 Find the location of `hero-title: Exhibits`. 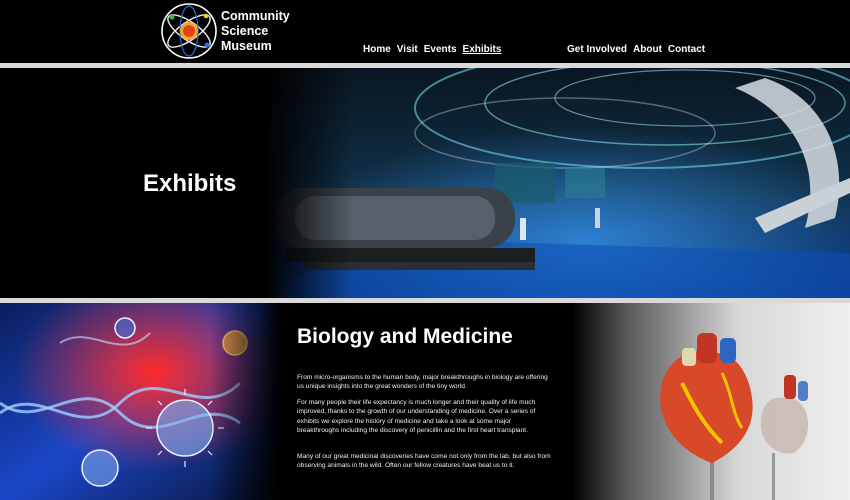

hero-title: Exhibits is located at coordinates (190, 183).